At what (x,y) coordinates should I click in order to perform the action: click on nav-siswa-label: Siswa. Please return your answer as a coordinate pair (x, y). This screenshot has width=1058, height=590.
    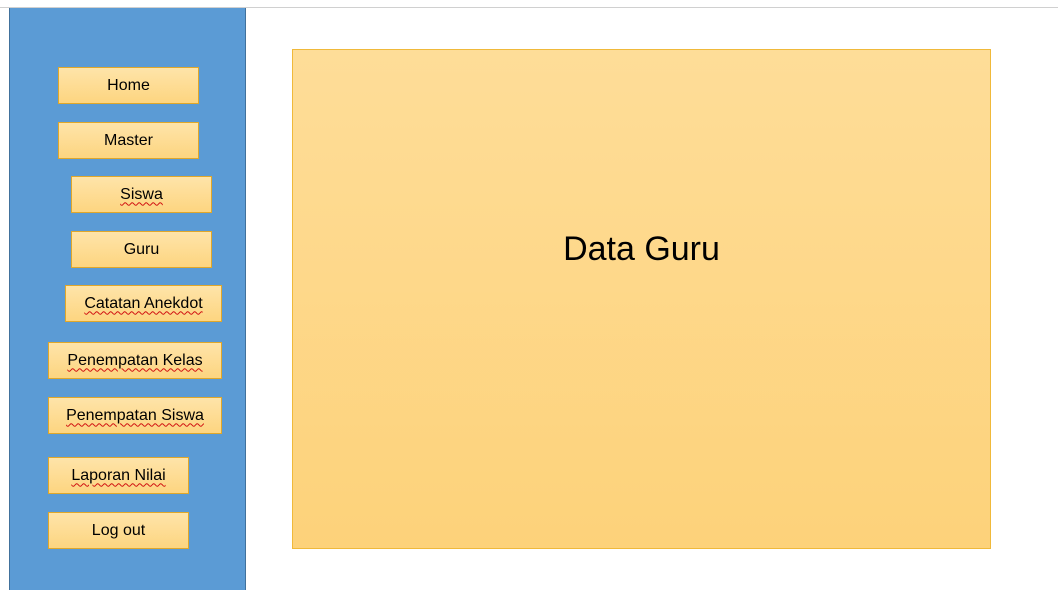
    Looking at the image, I should click on (141, 194).